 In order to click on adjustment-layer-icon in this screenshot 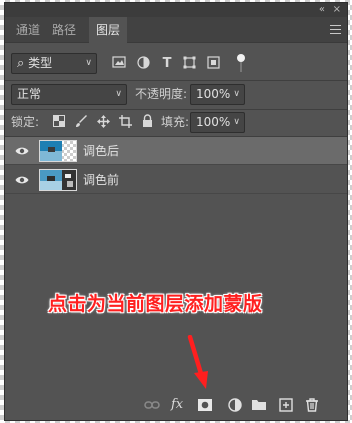, I will do `click(235, 405)`.